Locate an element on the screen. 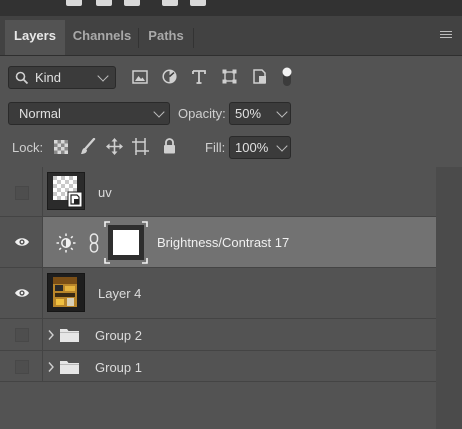 The height and width of the screenshot is (429, 462). brightness-contrast-icon is located at coordinates (66, 243).